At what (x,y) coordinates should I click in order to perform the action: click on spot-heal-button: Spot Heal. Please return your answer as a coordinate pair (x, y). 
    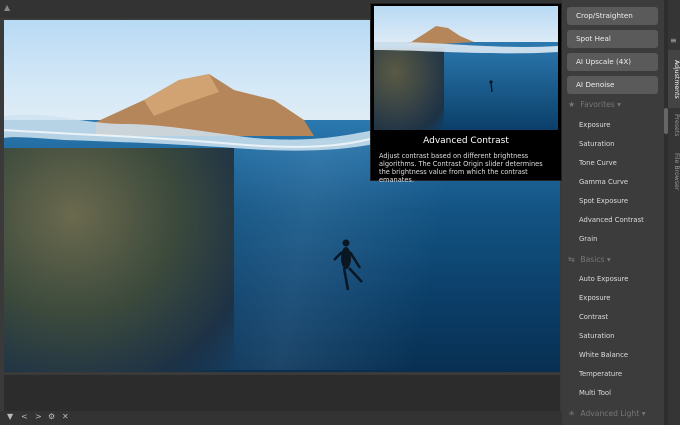
    Looking at the image, I should click on (612, 39).